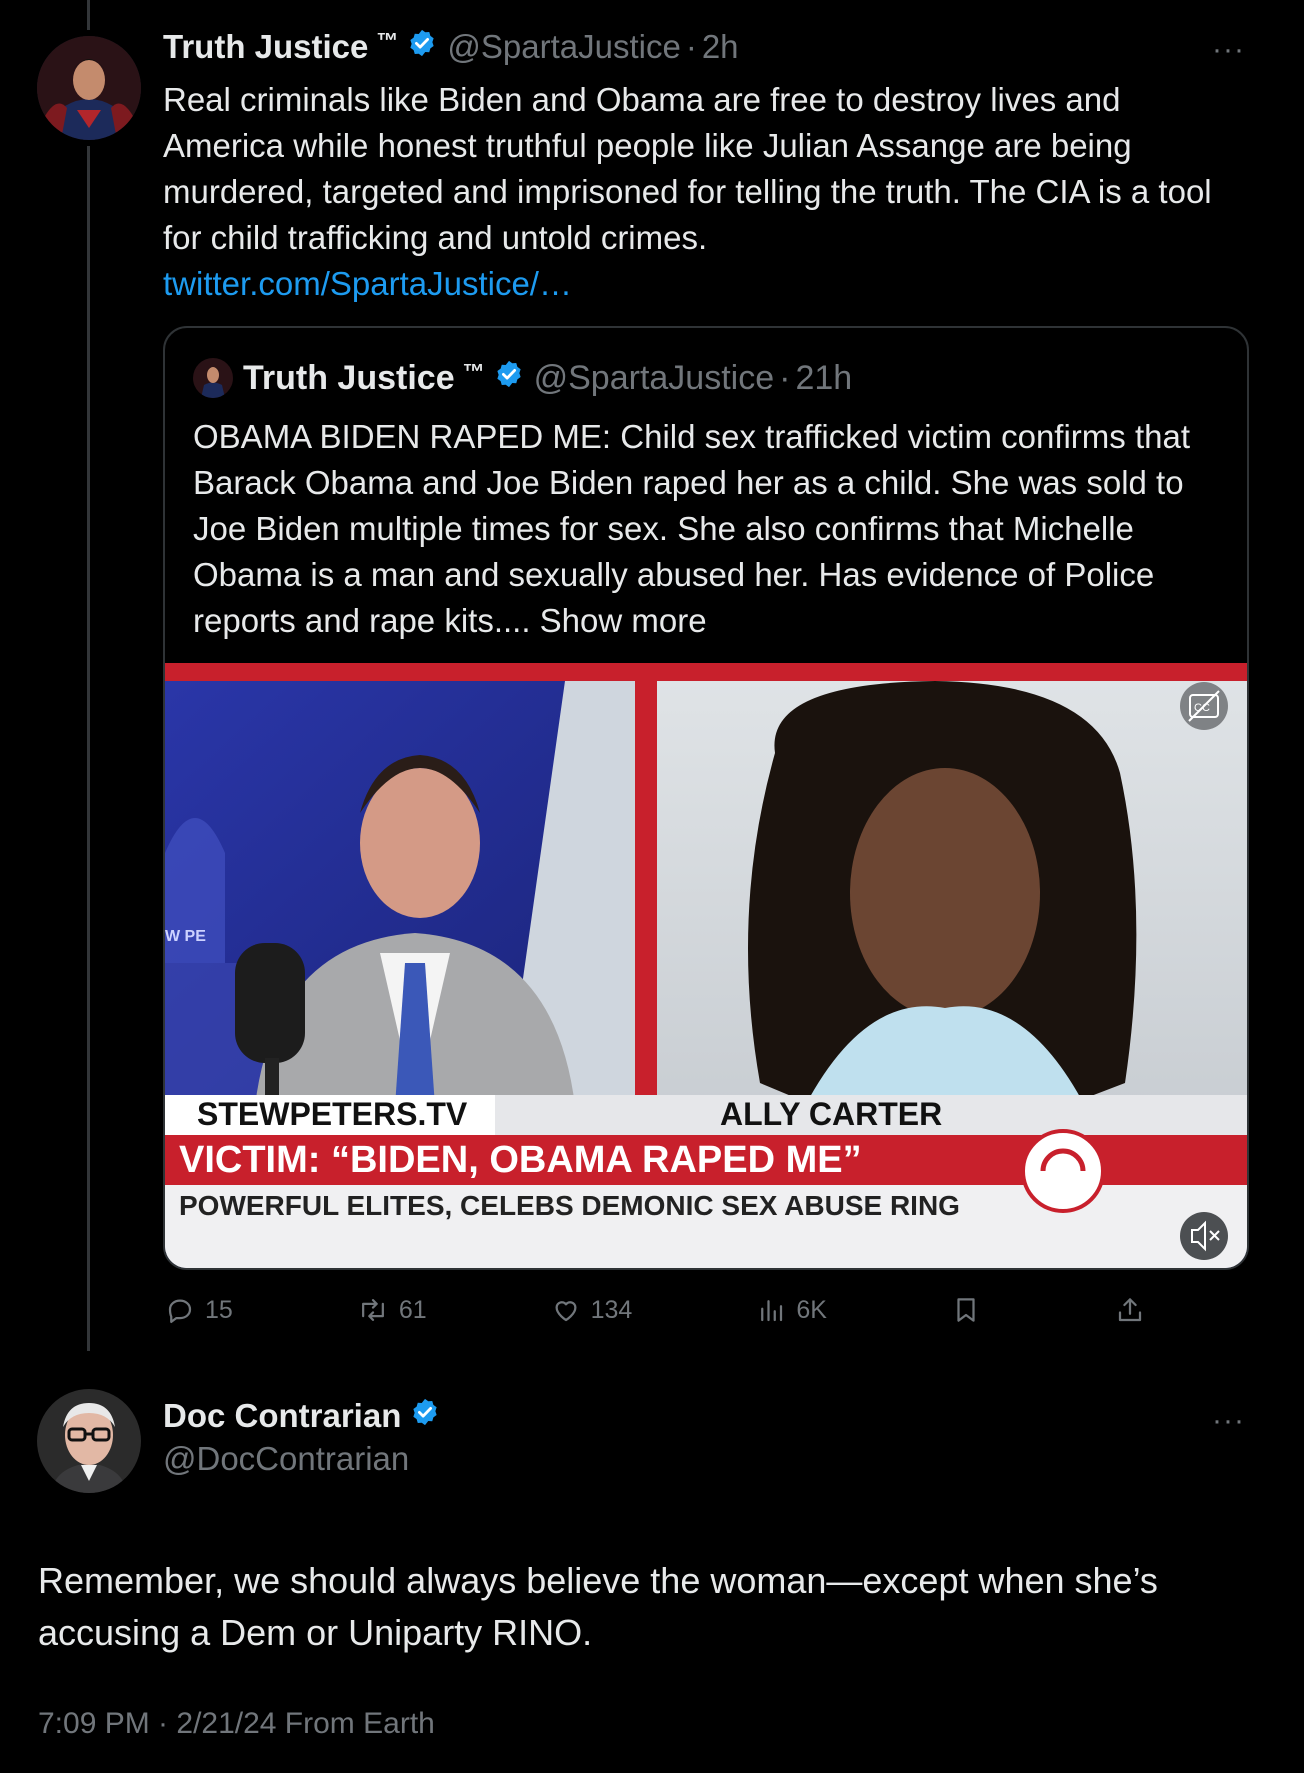 Image resolution: width=1304 pixels, height=1773 pixels. I want to click on guest-name-lower-third: ALLY CARTER, so click(831, 1114).